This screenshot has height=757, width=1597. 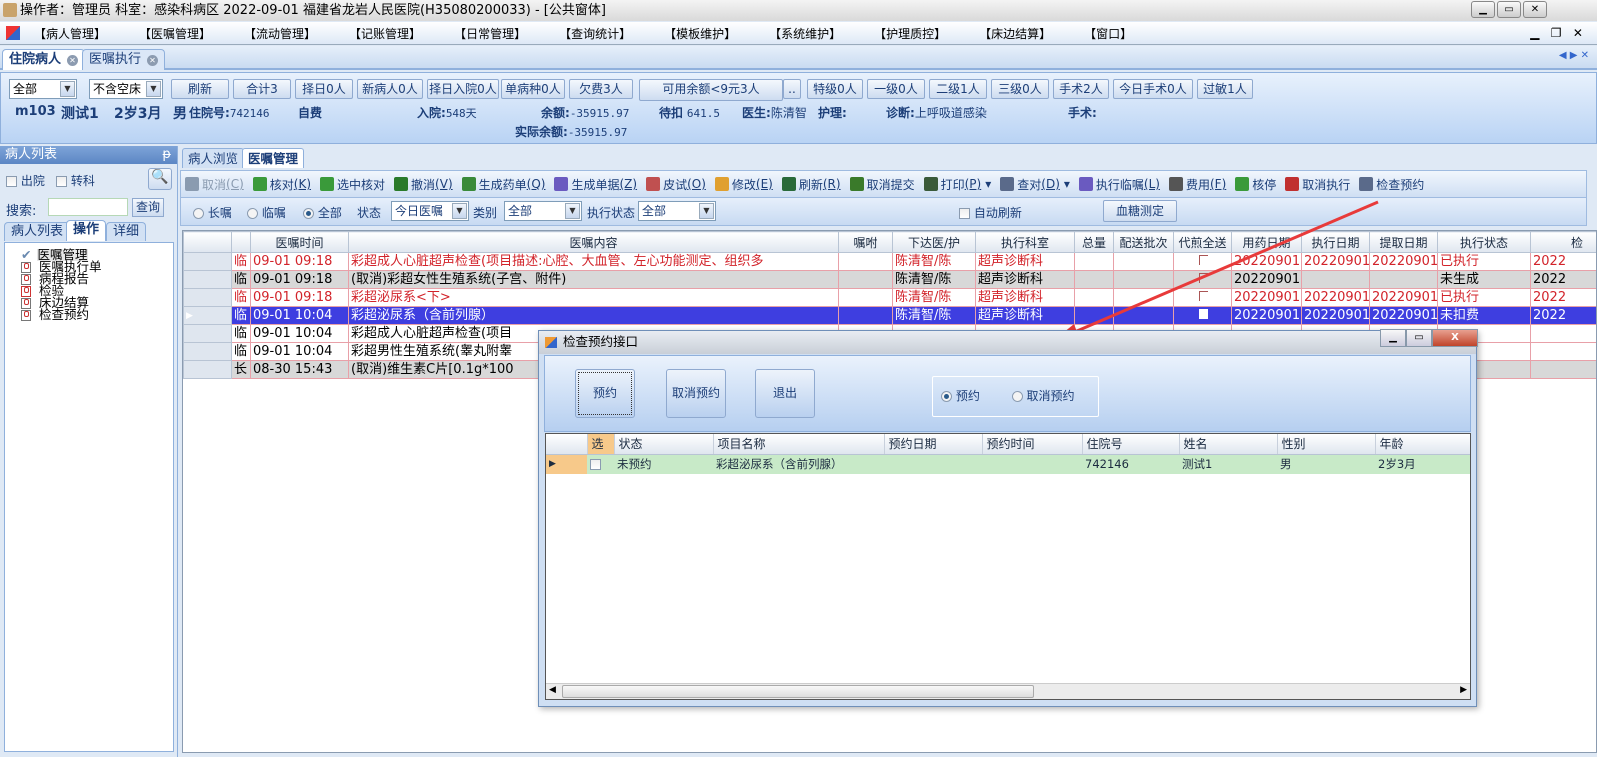 What do you see at coordinates (990, 212) in the screenshot?
I see `auto-refresh-checkbox: 自动刷新` at bounding box center [990, 212].